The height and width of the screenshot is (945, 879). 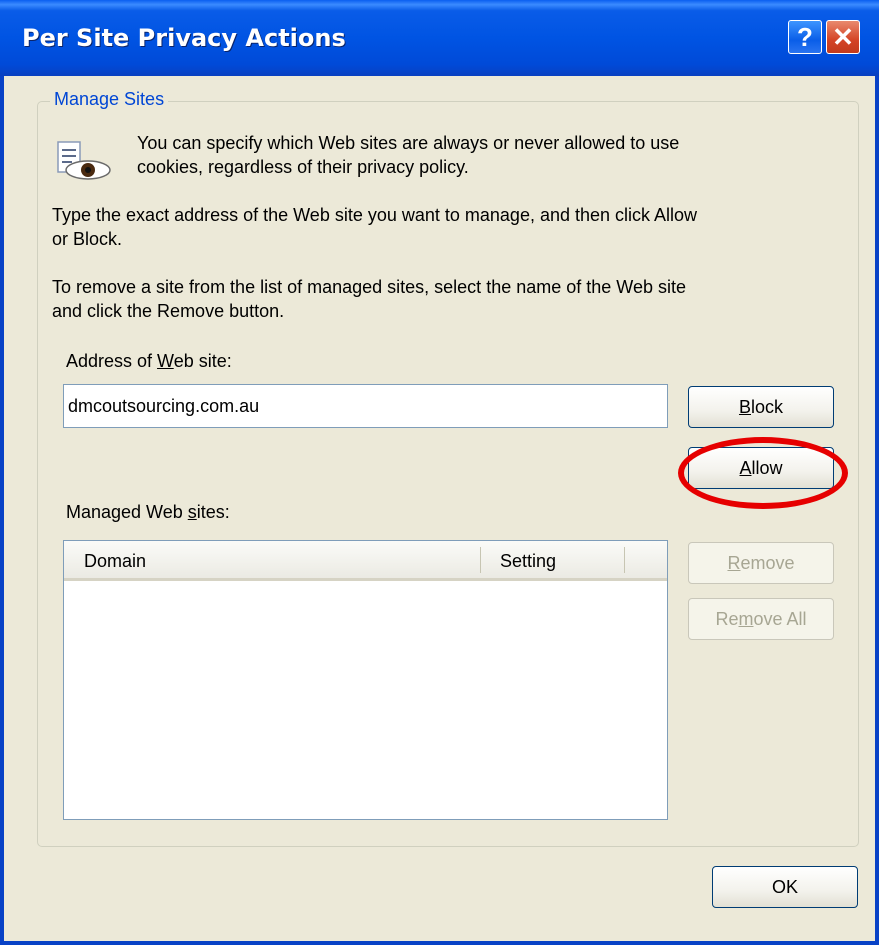 I want to click on help-glyph: ?, so click(x=805, y=37).